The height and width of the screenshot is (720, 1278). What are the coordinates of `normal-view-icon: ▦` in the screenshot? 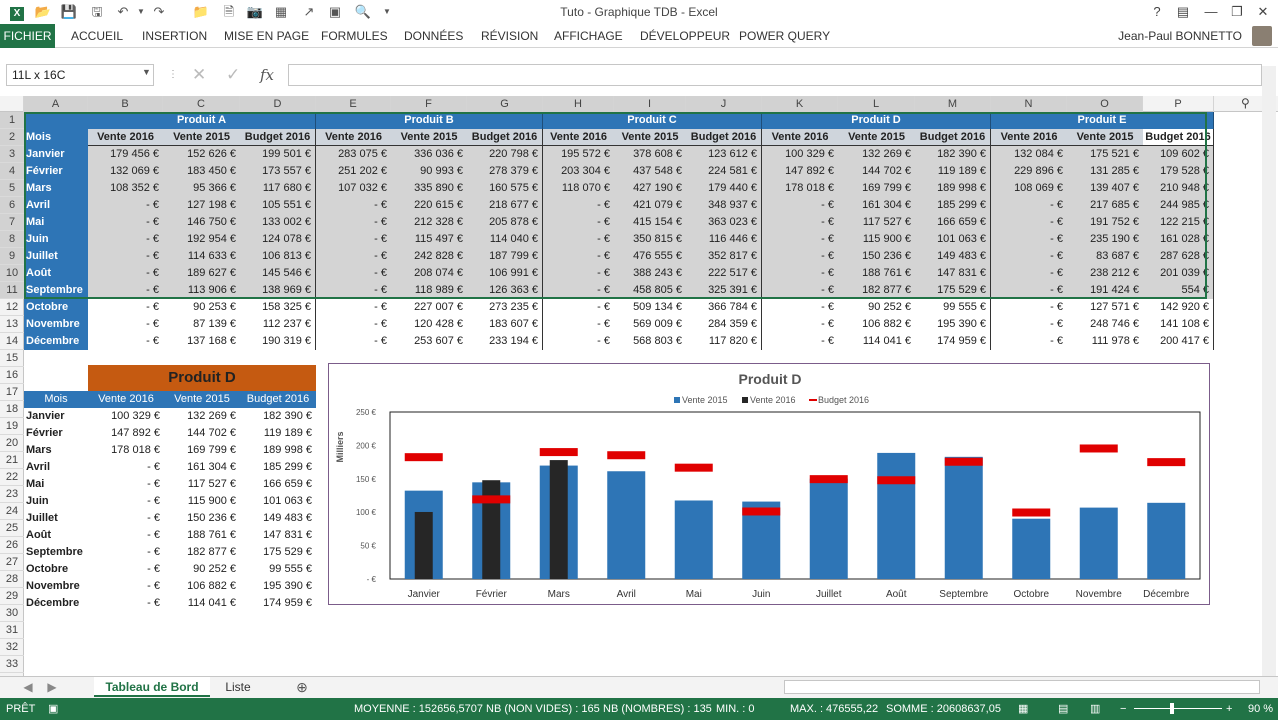 It's located at (1023, 709).